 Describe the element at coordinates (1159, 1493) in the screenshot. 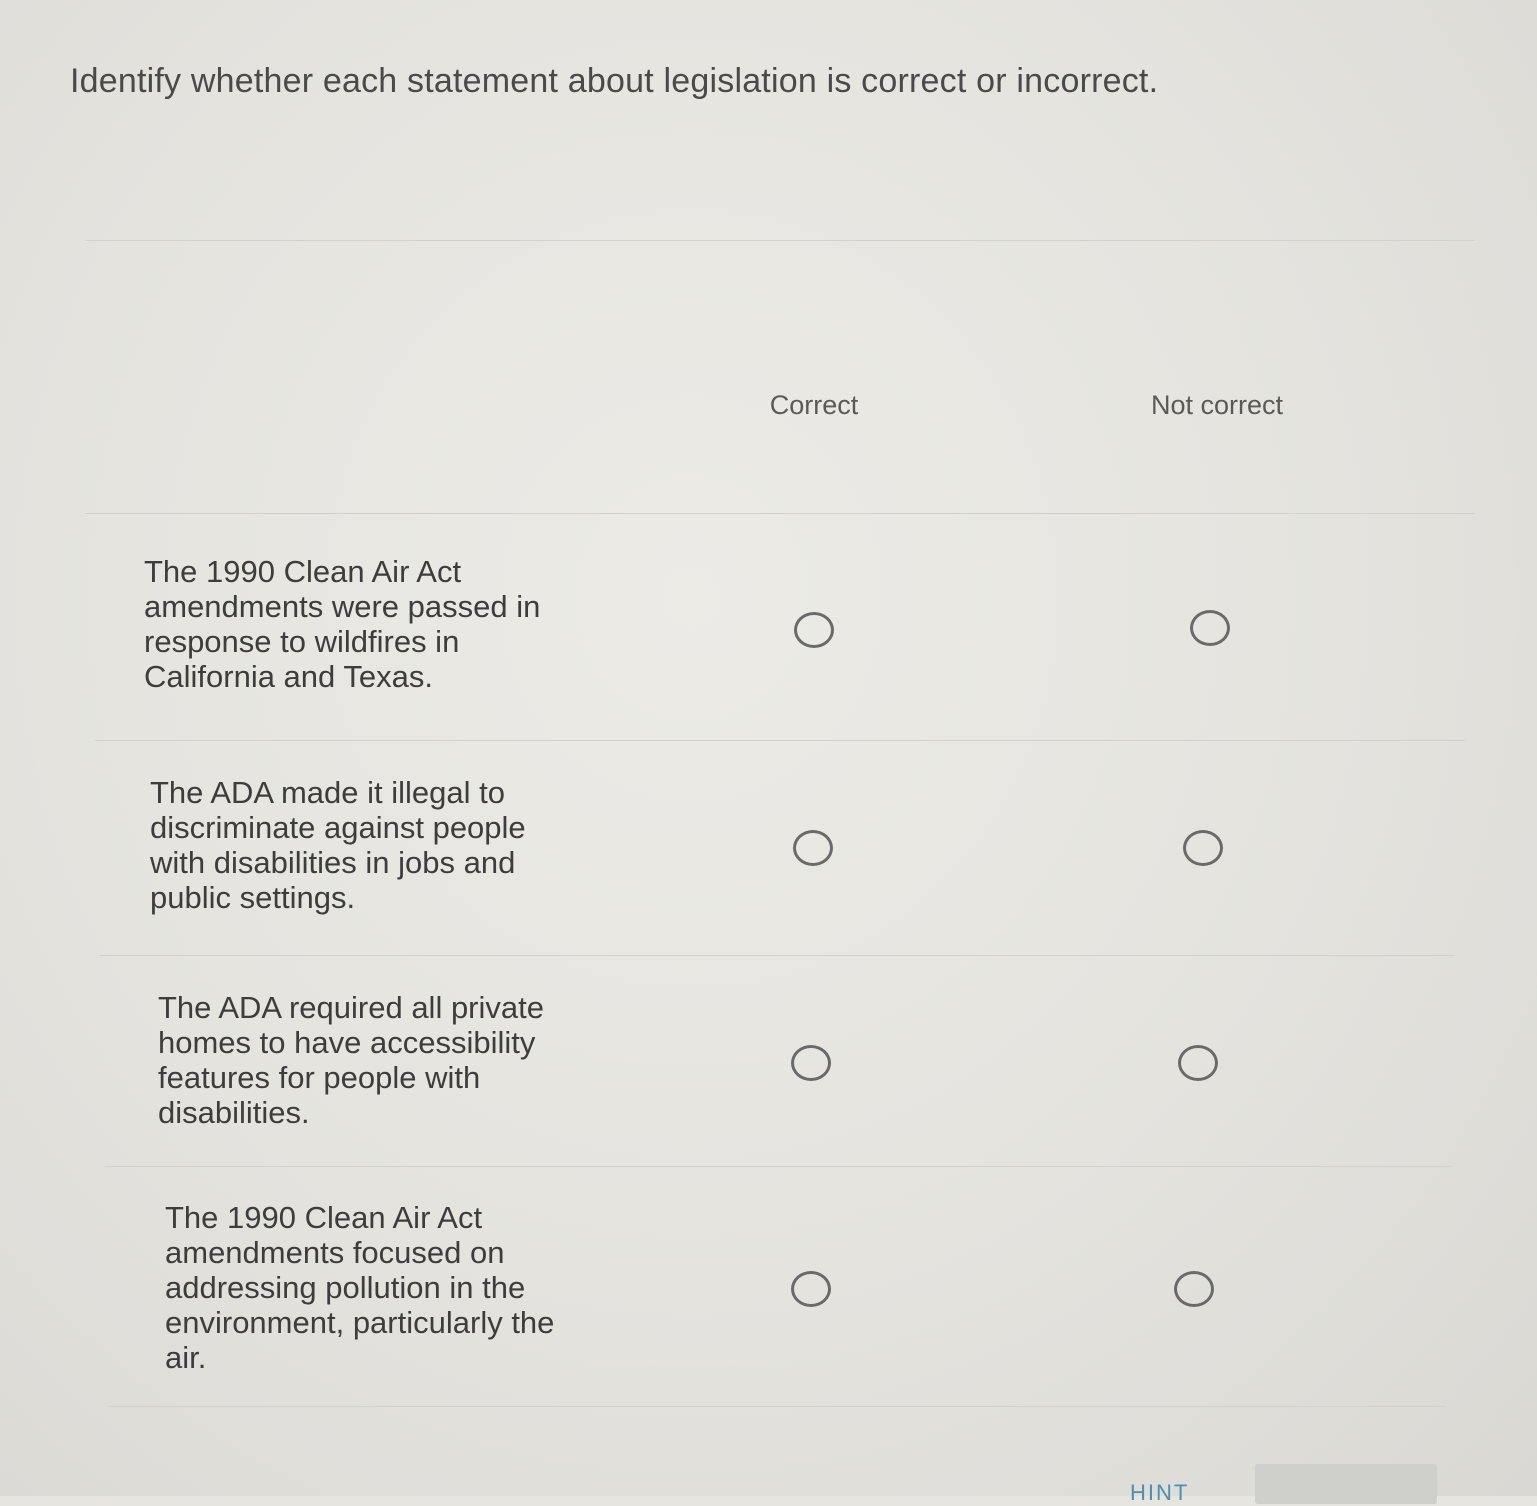

I see `hint-link: HINT` at that location.